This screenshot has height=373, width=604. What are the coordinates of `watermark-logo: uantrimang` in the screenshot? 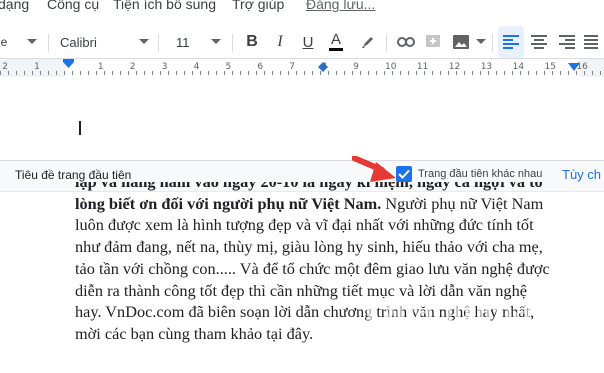 It's located at (468, 311).